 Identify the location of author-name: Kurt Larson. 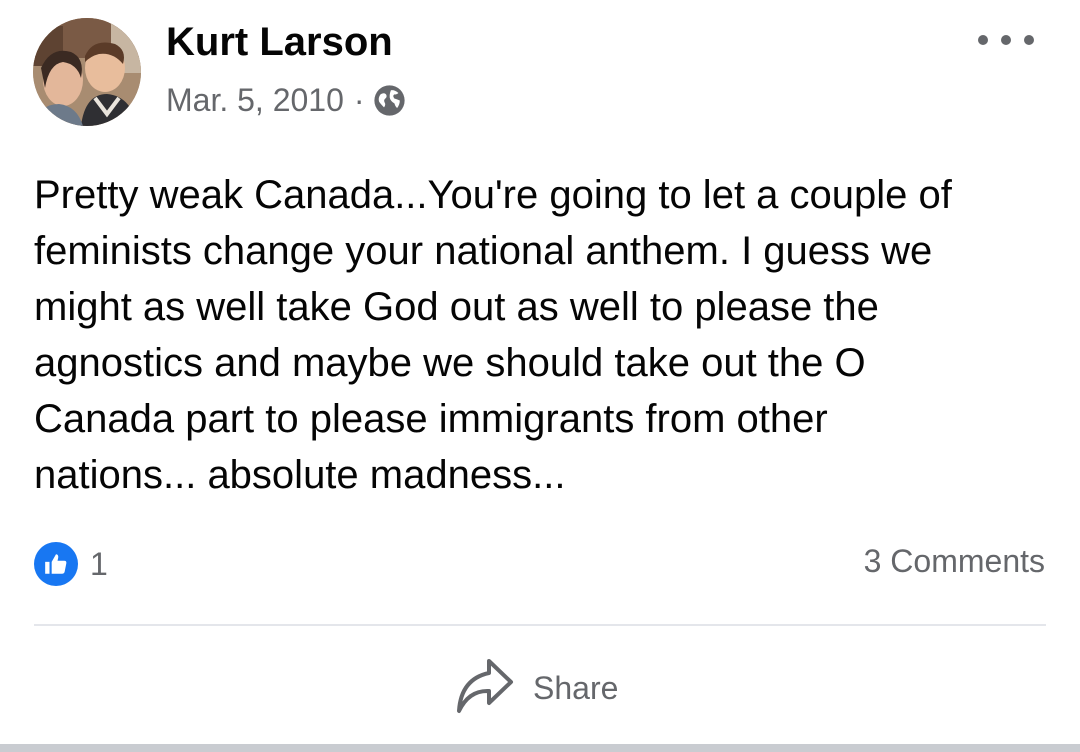
(279, 42).